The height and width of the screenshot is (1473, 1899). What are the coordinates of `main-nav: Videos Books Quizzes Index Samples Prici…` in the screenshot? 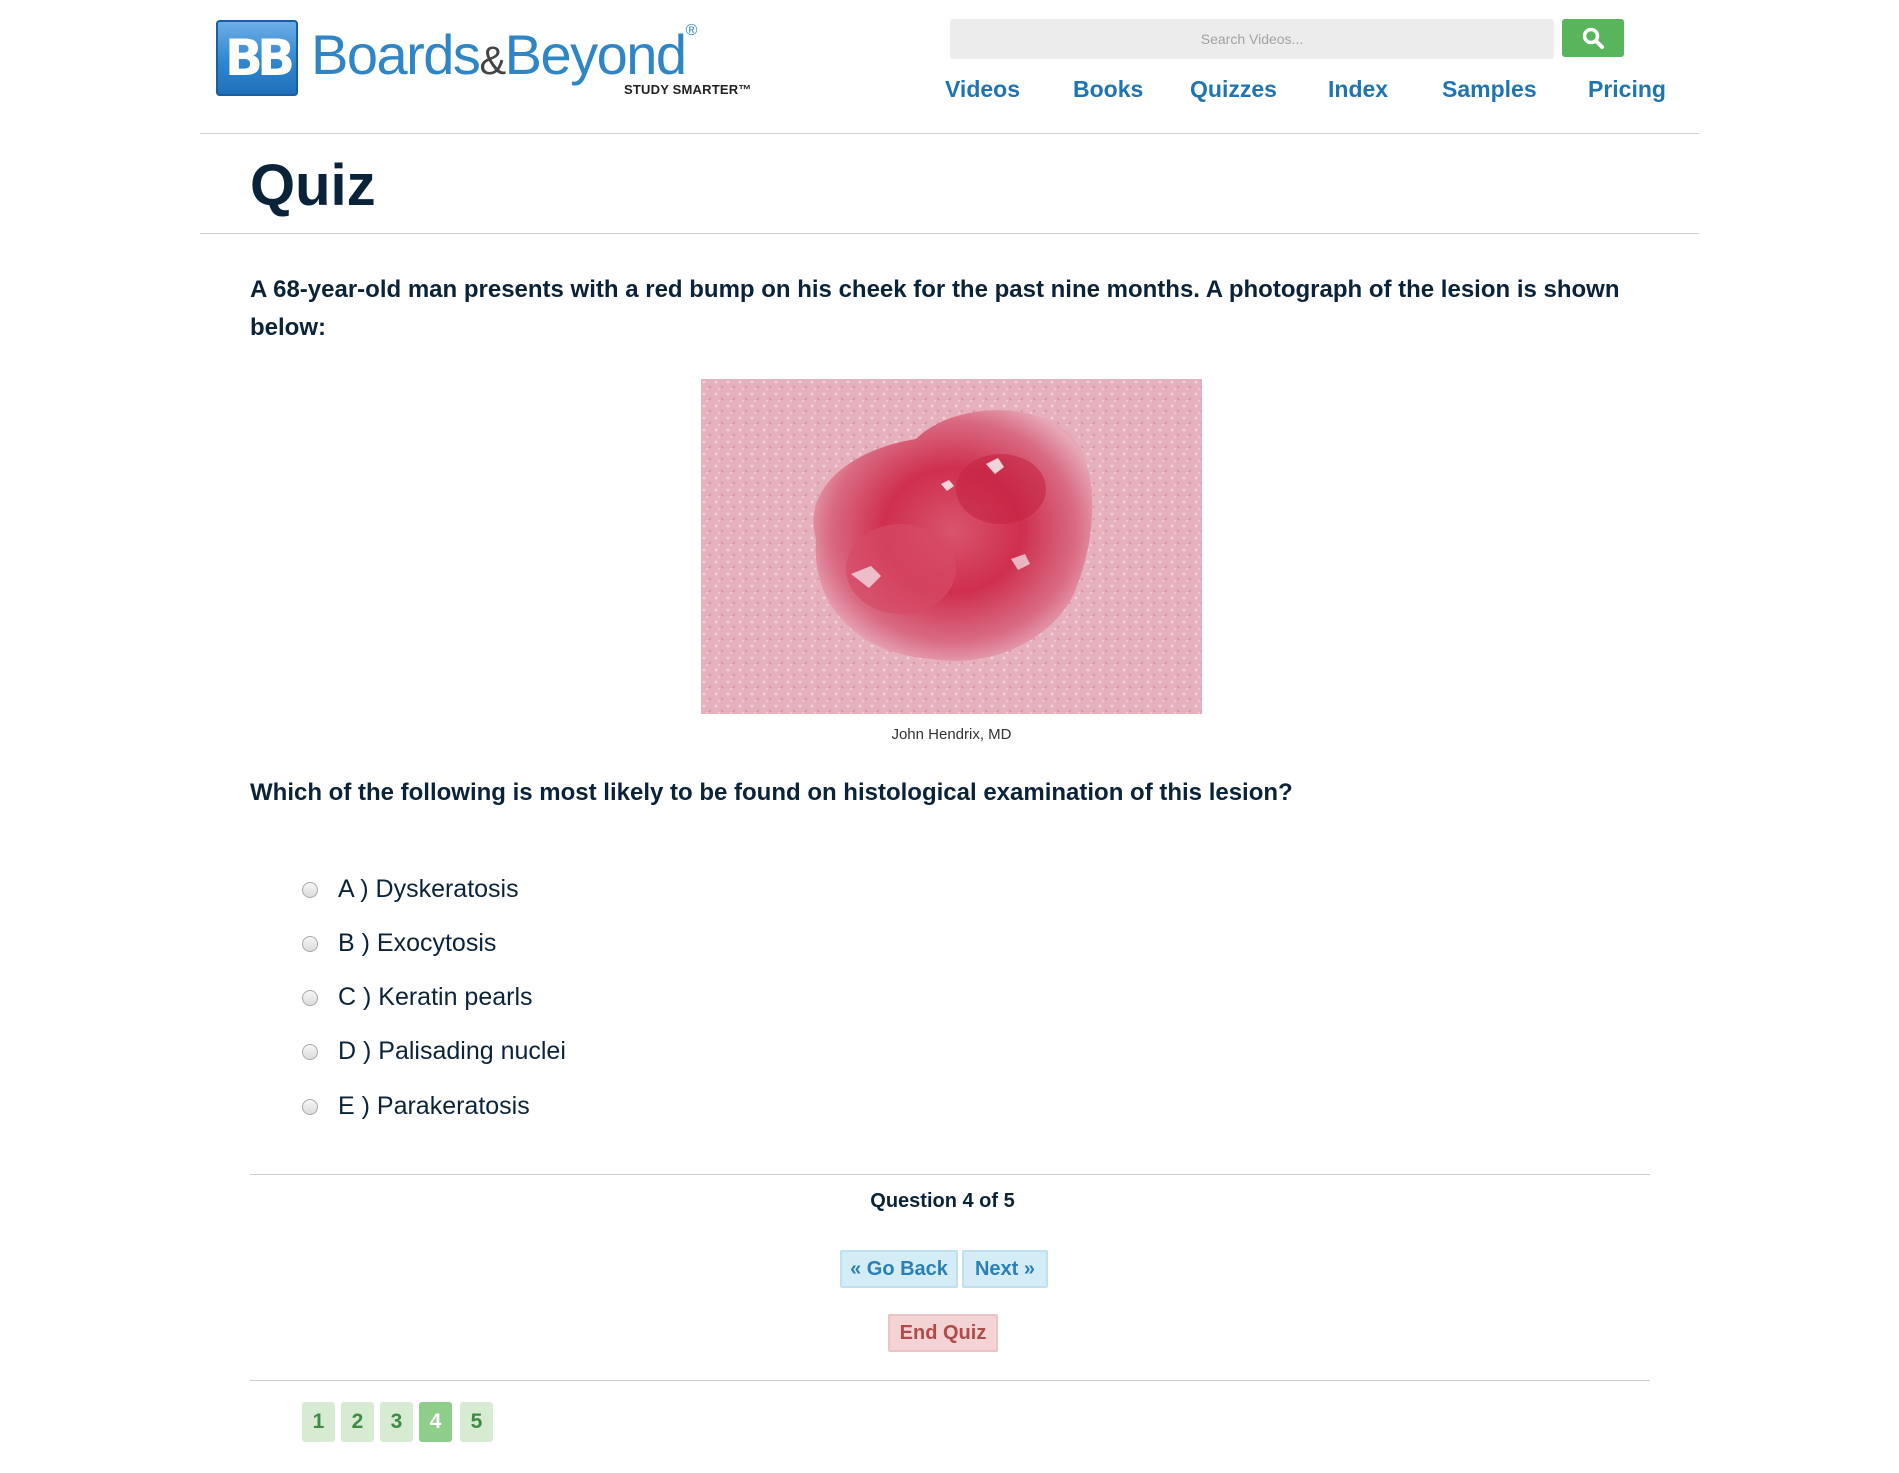 It's located at (949, 91).